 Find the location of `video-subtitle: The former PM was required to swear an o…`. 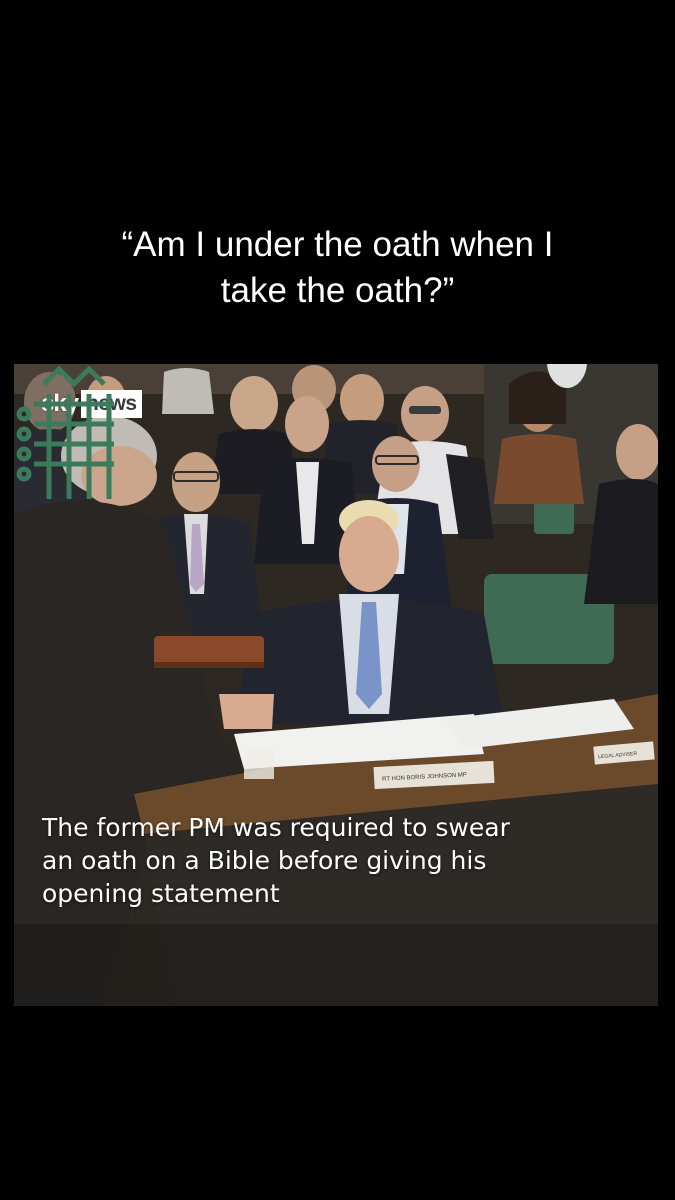

video-subtitle: The former PM was required to swear an o… is located at coordinates (337, 860).